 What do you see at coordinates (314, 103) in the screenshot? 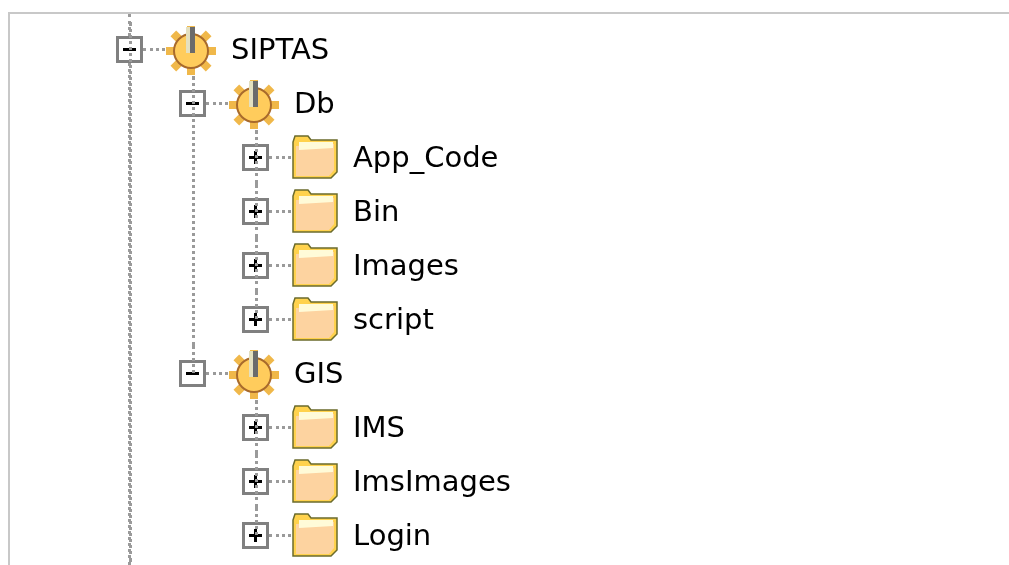
I see `tree-item-label: Db` at bounding box center [314, 103].